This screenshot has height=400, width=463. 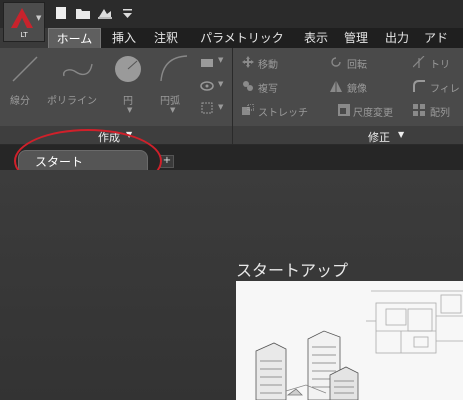 What do you see at coordinates (268, 63) in the screenshot?
I see `move-tool-label: 移動` at bounding box center [268, 63].